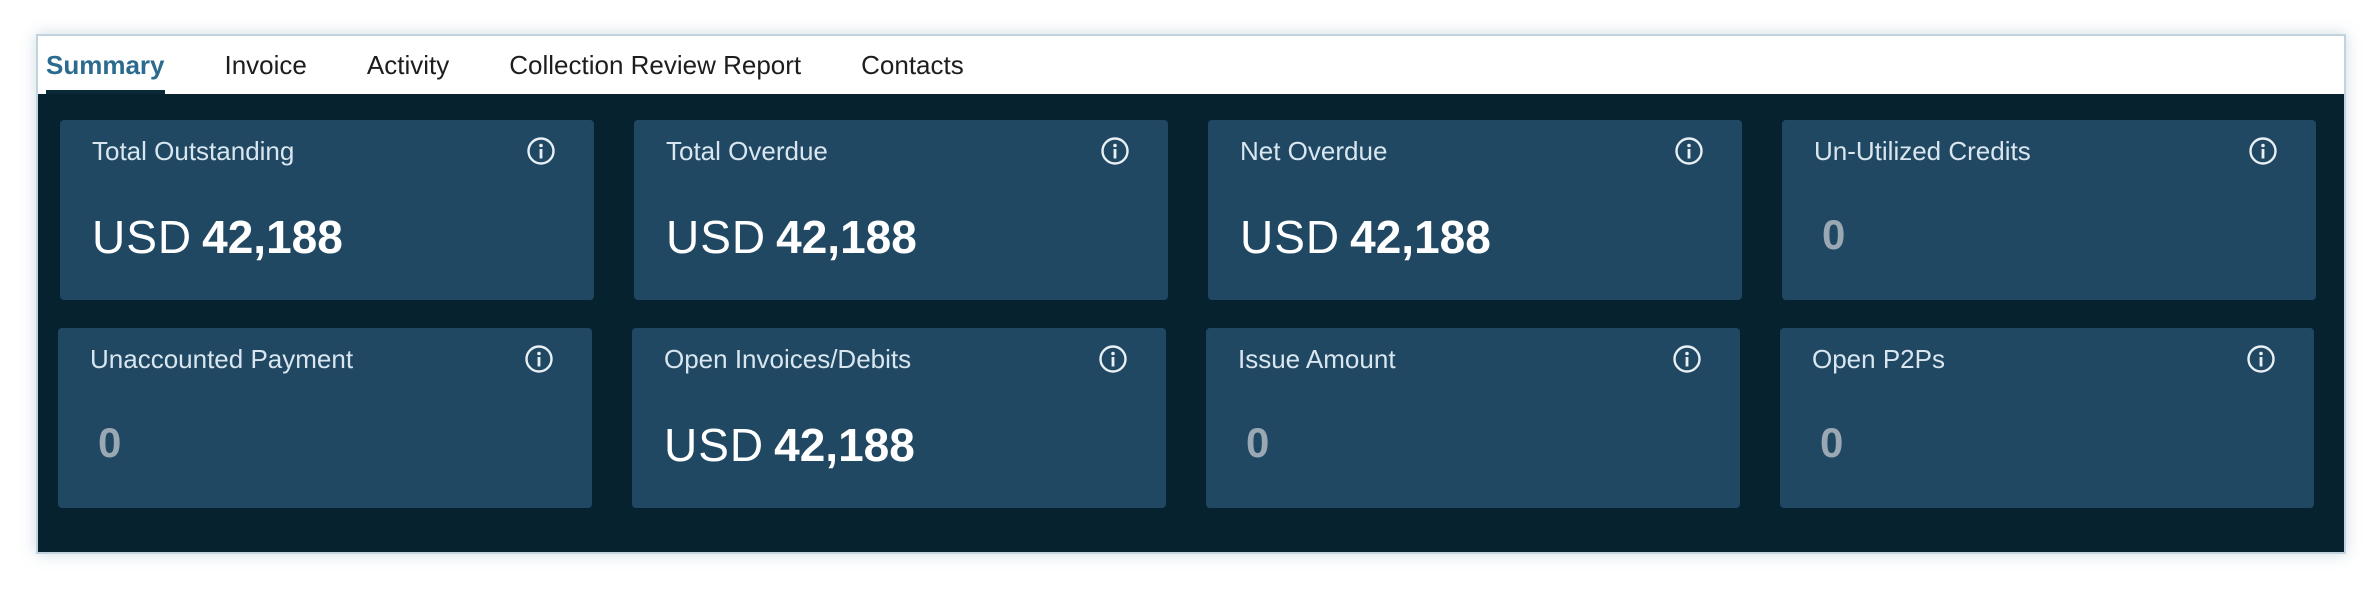 This screenshot has width=2380, height=590. What do you see at coordinates (912, 65) in the screenshot?
I see `tab-contacts: Contacts` at bounding box center [912, 65].